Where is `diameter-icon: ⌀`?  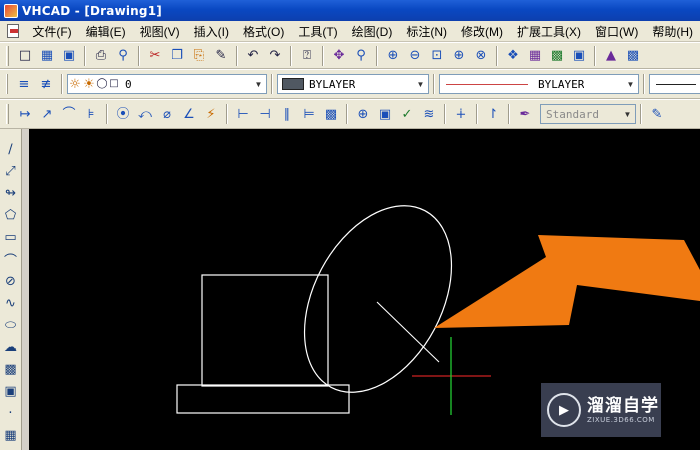 diameter-icon: ⌀ is located at coordinates (167, 114).